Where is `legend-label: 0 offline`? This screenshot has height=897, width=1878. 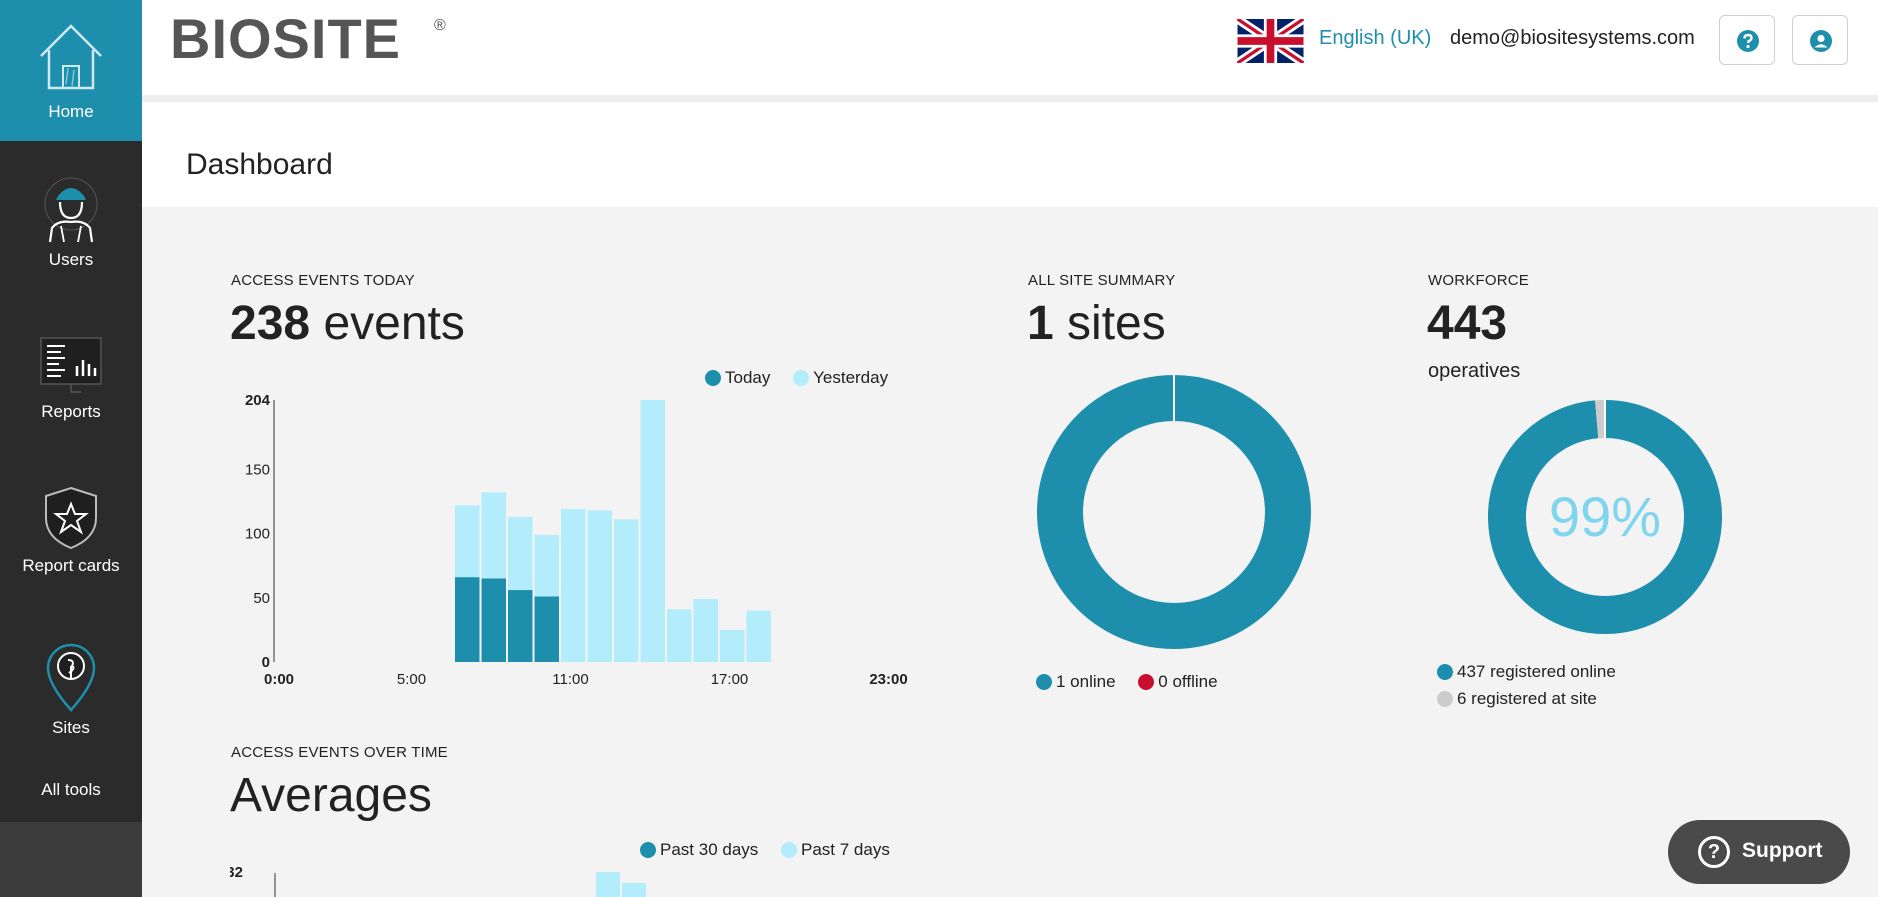 legend-label: 0 offline is located at coordinates (1188, 681).